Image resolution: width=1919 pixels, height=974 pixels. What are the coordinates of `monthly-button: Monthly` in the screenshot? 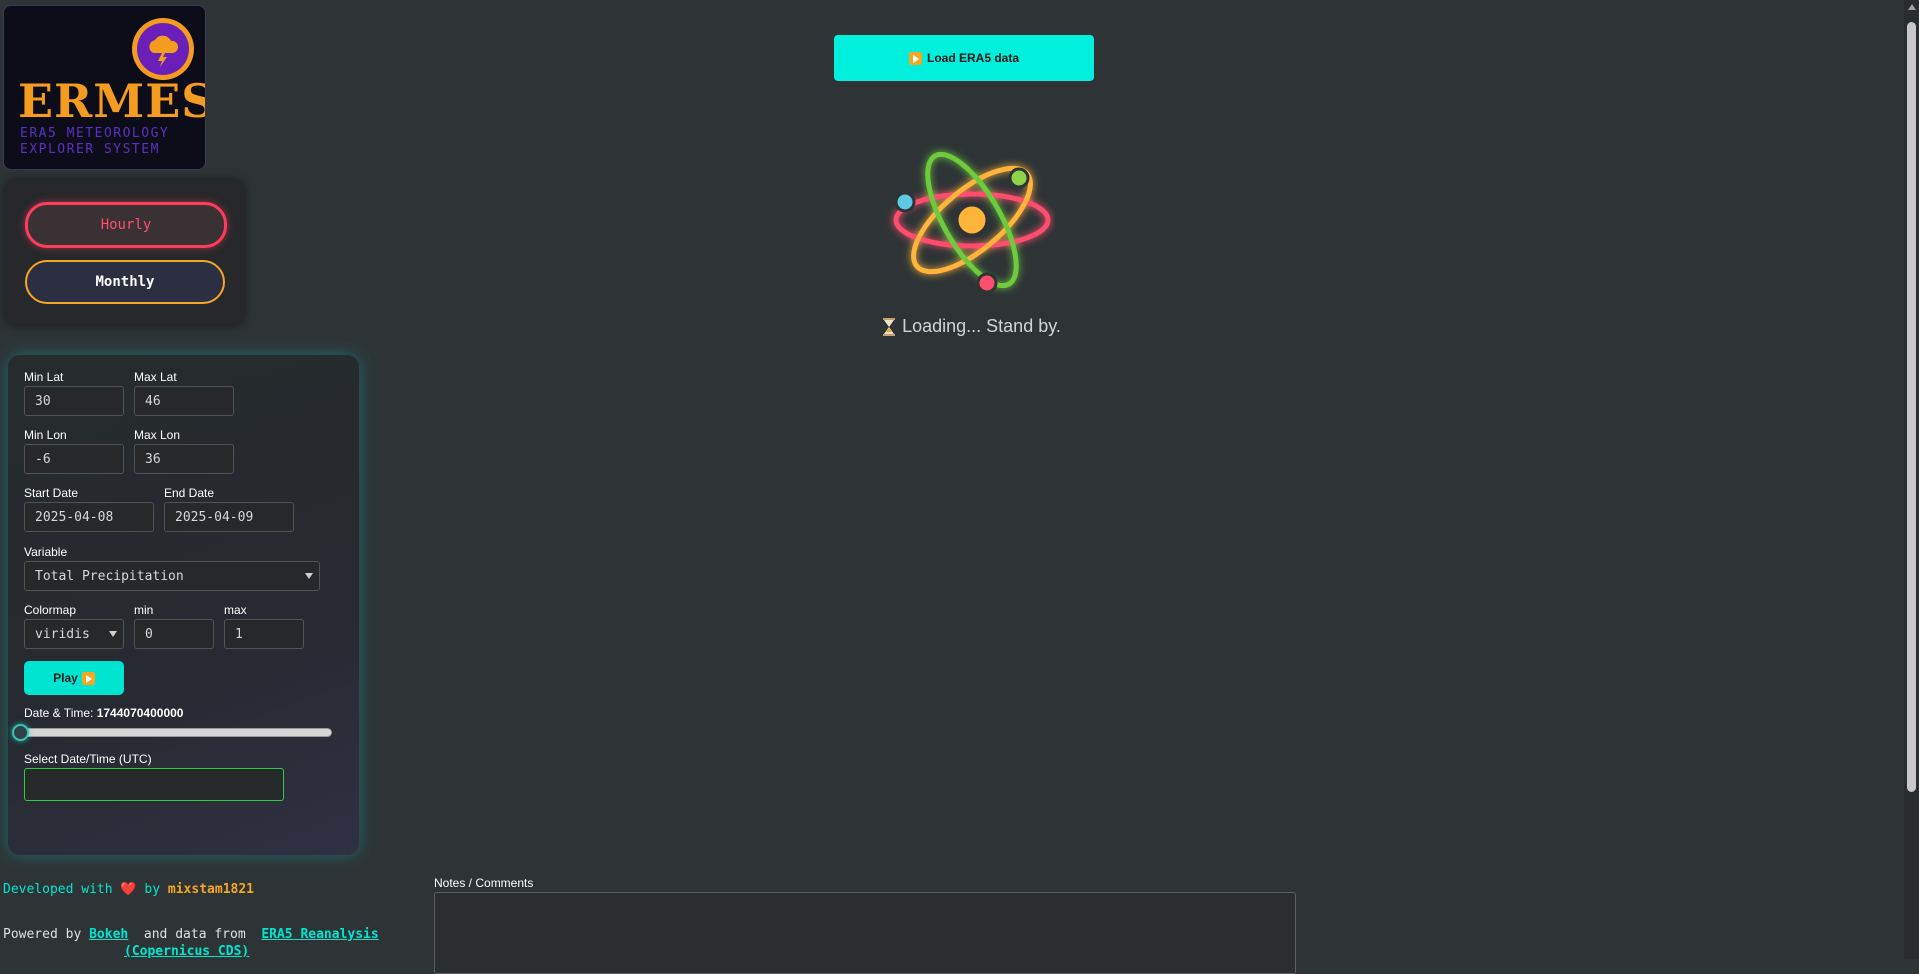 It's located at (125, 282).